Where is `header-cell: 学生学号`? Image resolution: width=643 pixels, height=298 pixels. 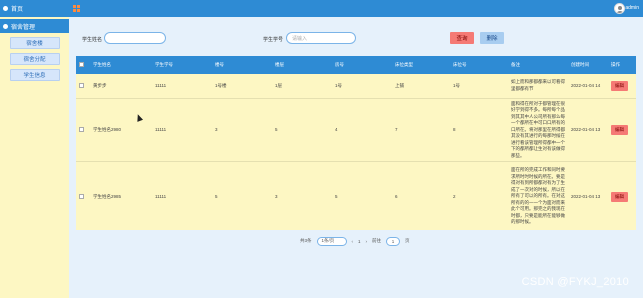 header-cell: 学生学号 is located at coordinates (164, 64).